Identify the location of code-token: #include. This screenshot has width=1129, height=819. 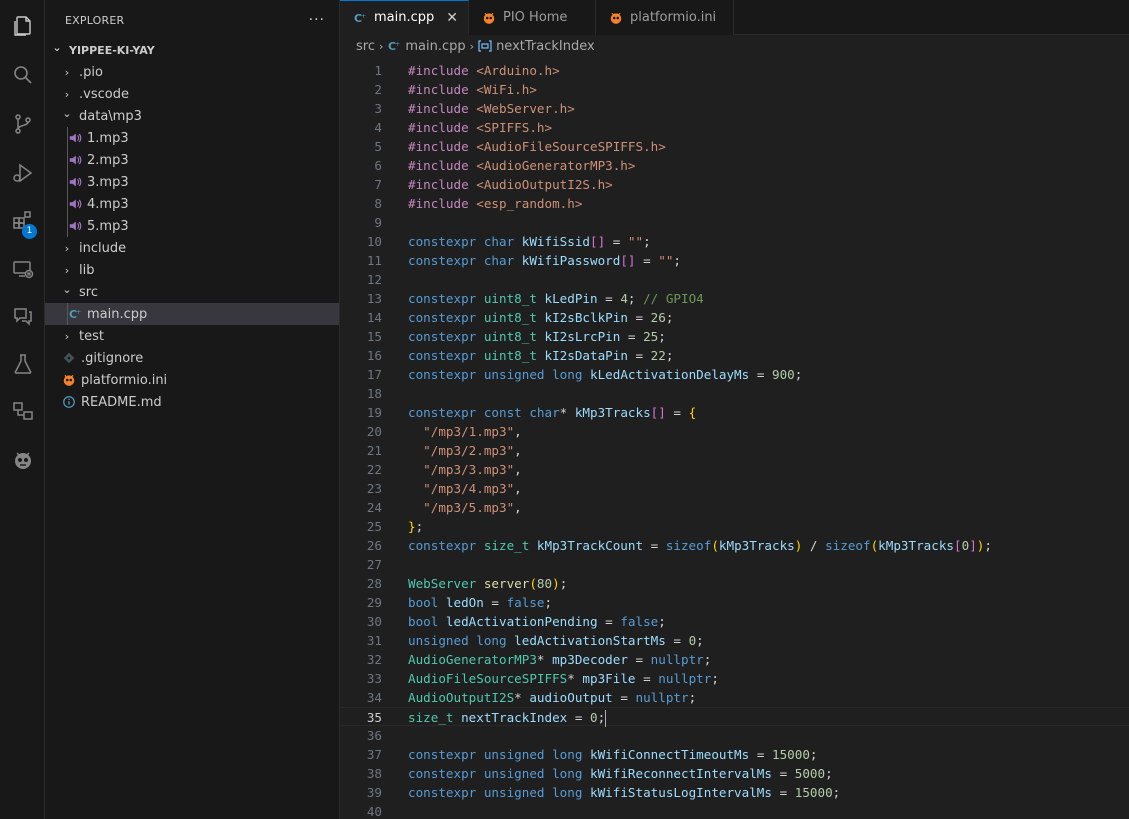
(442, 146).